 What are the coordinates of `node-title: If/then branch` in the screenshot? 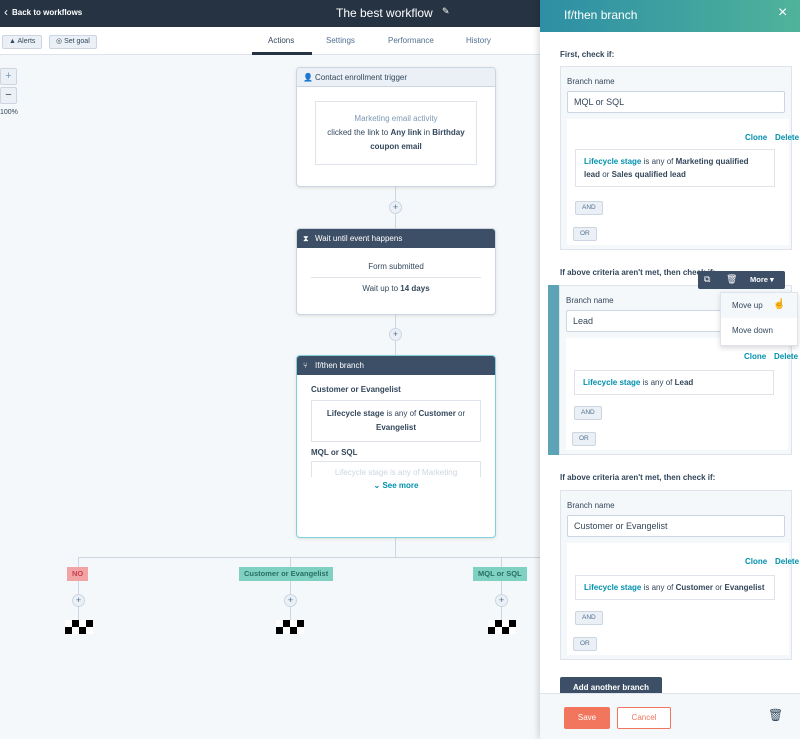 It's located at (339, 365).